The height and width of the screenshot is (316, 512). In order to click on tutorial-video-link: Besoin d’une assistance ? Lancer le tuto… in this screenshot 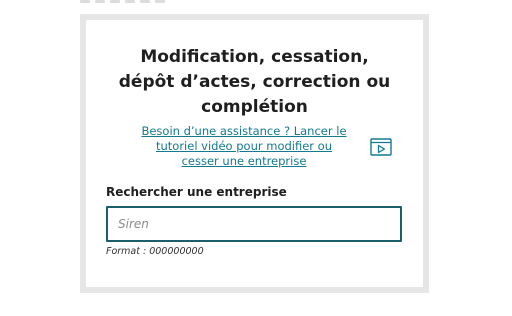, I will do `click(244, 146)`.